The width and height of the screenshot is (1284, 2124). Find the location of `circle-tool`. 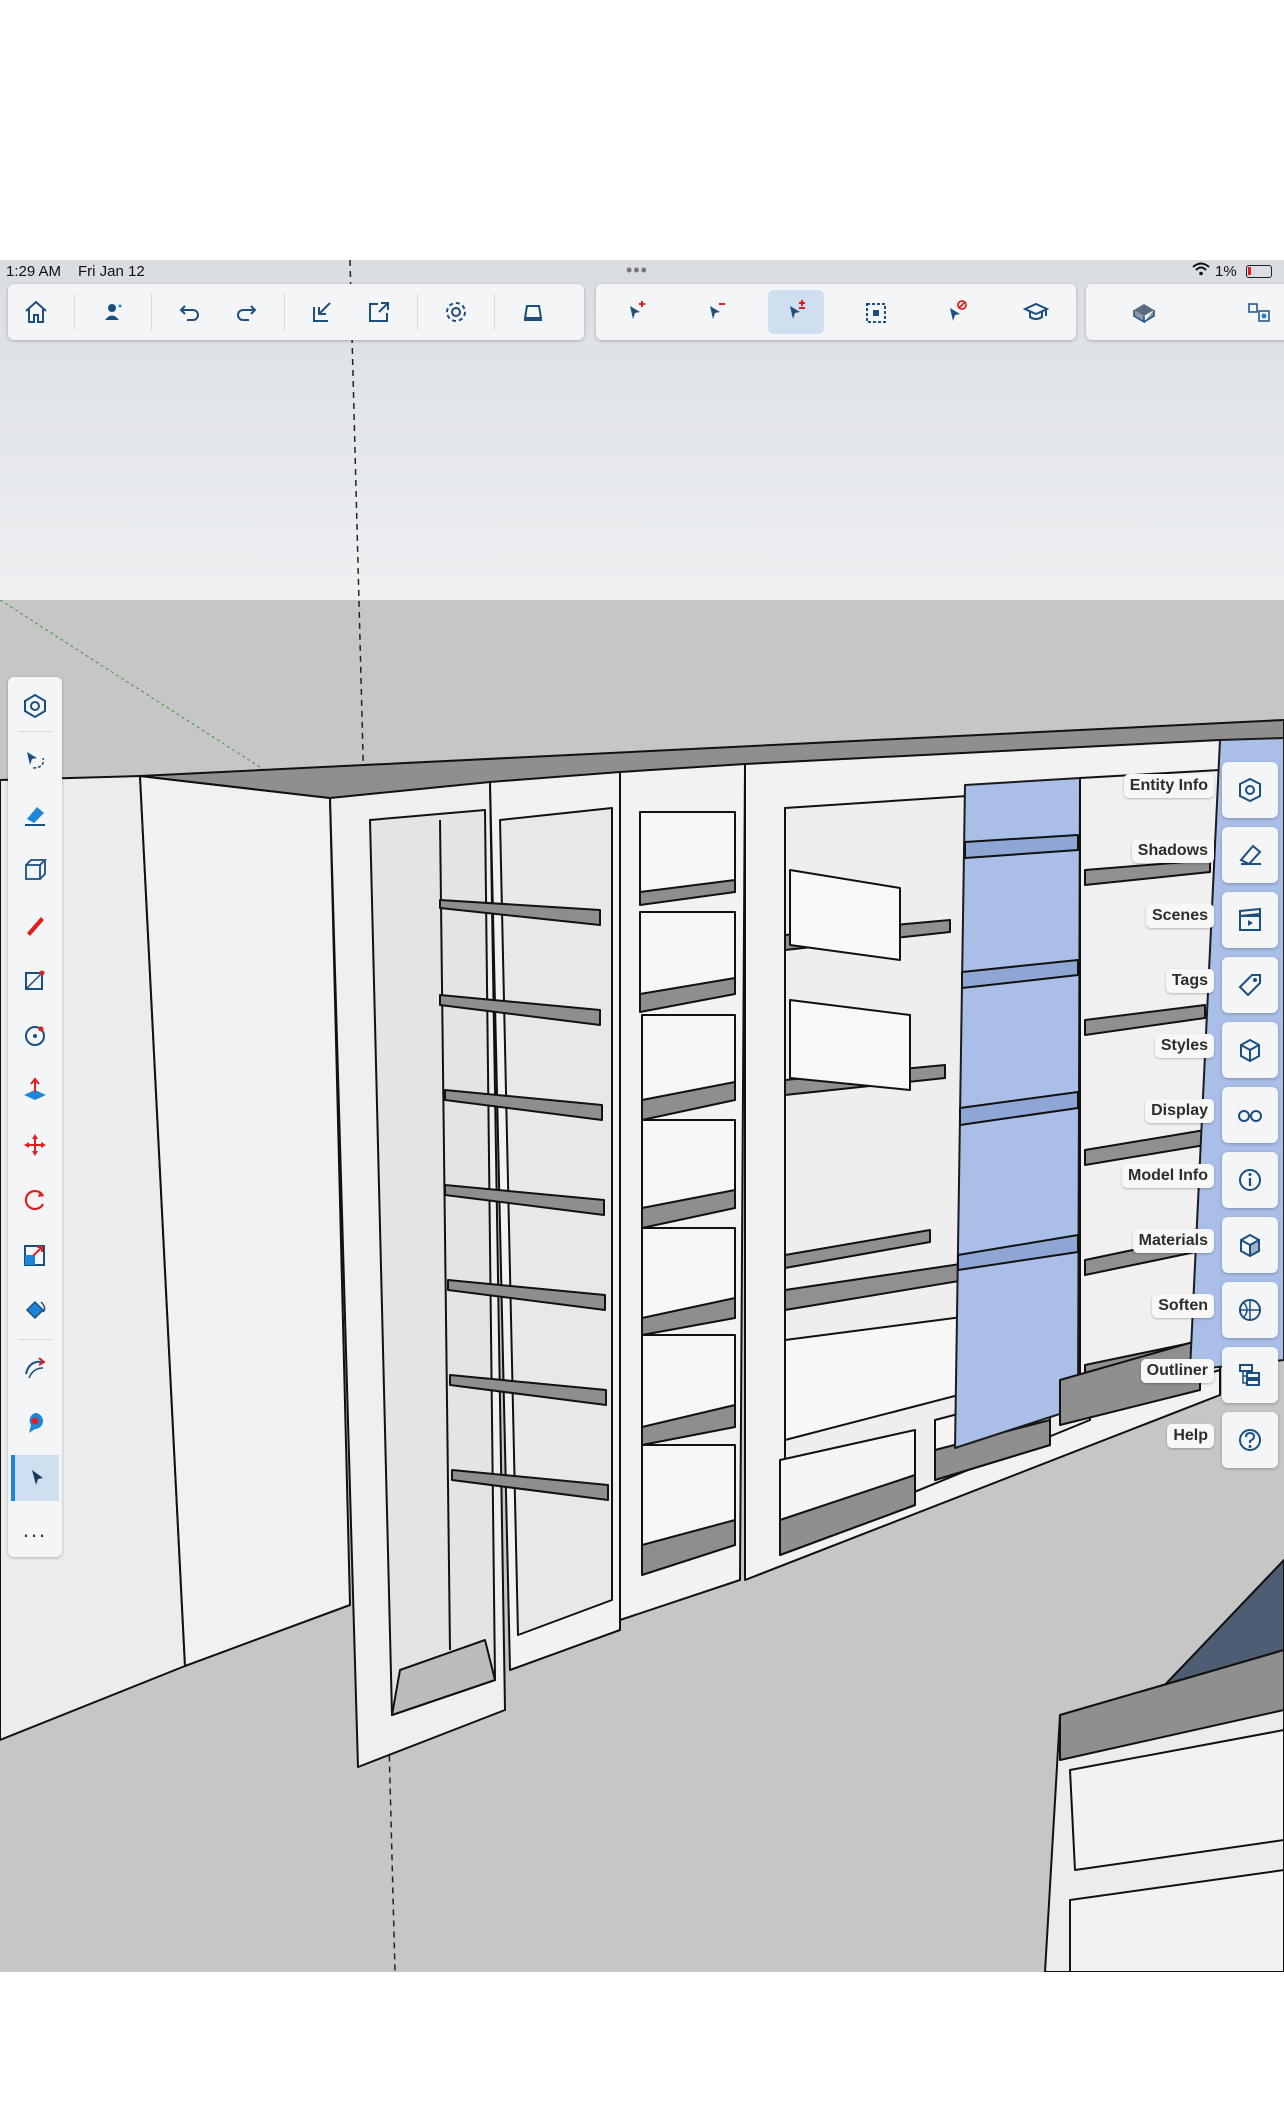

circle-tool is located at coordinates (35, 1035).